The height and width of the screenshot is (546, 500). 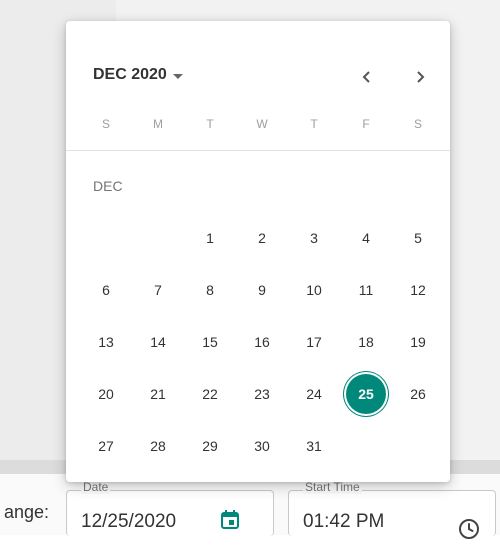 I want to click on calendar-day: 19, so click(x=418, y=342).